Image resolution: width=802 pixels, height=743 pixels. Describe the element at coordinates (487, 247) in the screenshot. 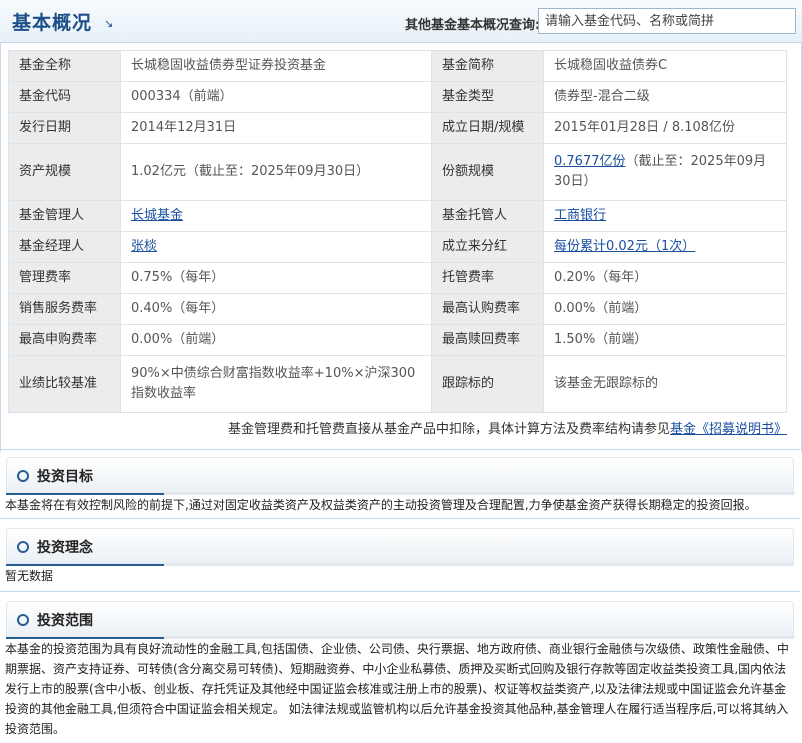

I see `label-dividends: 成立来分红` at that location.